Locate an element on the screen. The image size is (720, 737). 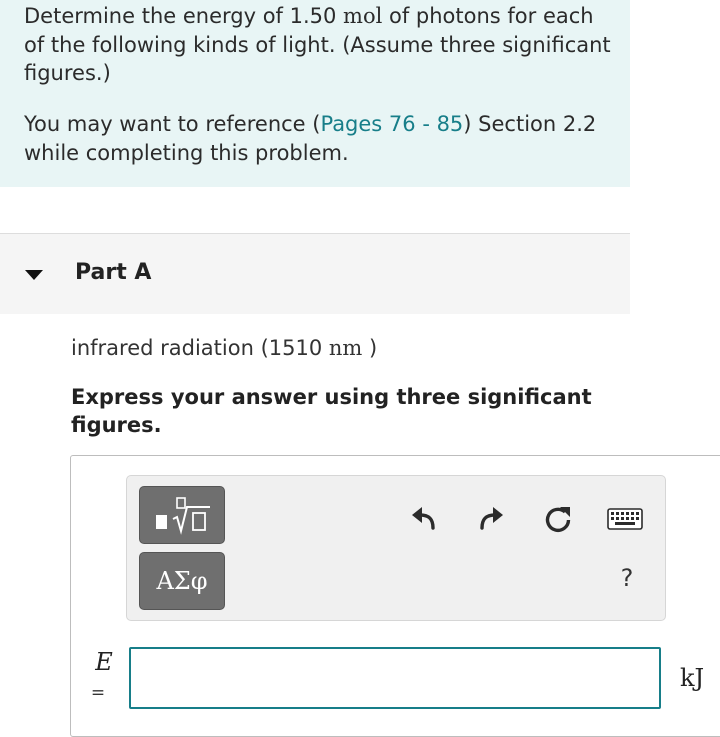
question-text-start: infrared radiation (1510 is located at coordinates (200, 348).